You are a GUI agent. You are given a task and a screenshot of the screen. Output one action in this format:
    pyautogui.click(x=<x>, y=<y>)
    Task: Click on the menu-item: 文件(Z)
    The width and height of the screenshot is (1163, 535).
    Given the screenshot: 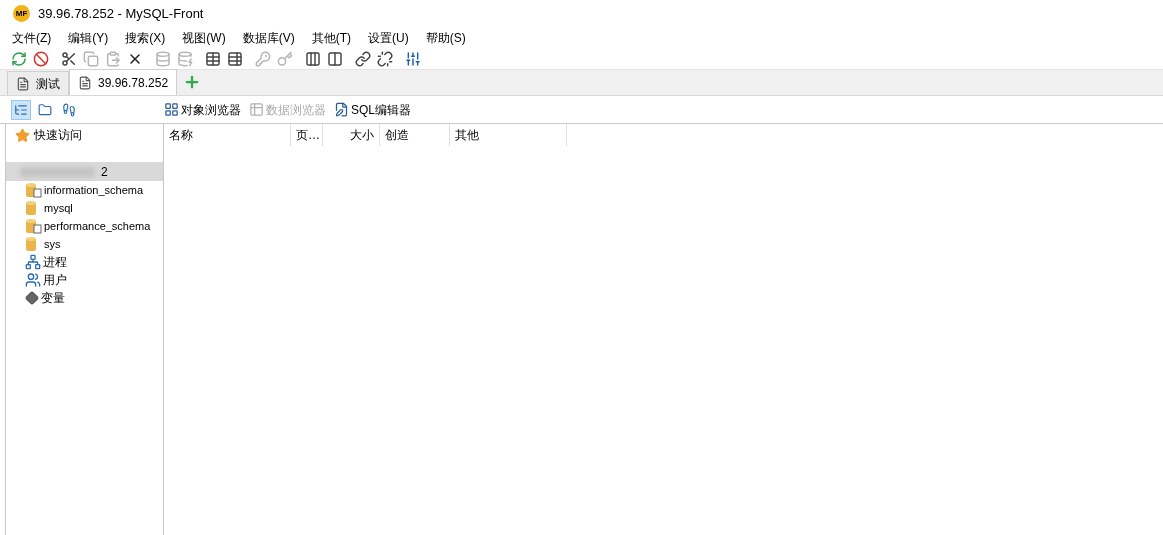 What is the action you would take?
    pyautogui.click(x=32, y=37)
    